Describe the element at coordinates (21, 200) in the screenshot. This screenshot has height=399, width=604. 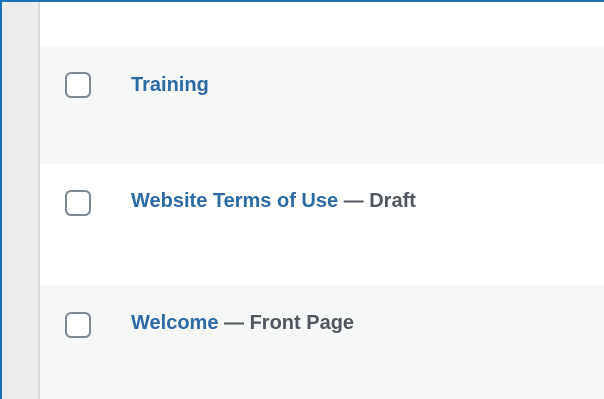
I see `left-rail` at that location.